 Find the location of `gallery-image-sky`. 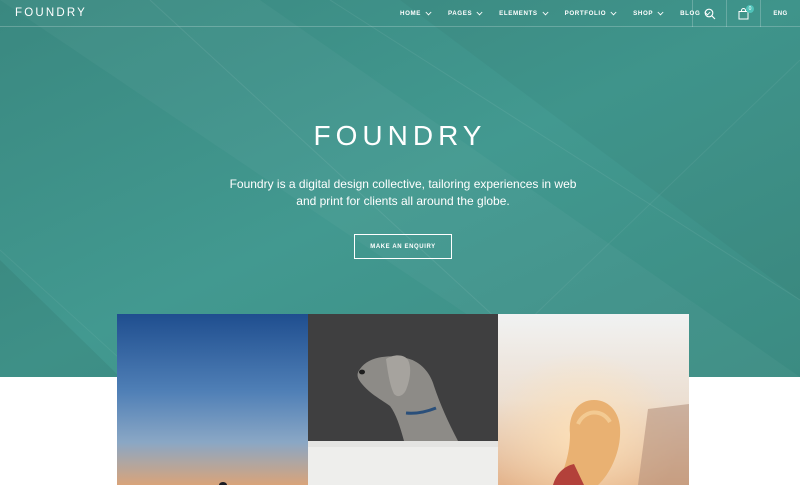

gallery-image-sky is located at coordinates (212, 399).